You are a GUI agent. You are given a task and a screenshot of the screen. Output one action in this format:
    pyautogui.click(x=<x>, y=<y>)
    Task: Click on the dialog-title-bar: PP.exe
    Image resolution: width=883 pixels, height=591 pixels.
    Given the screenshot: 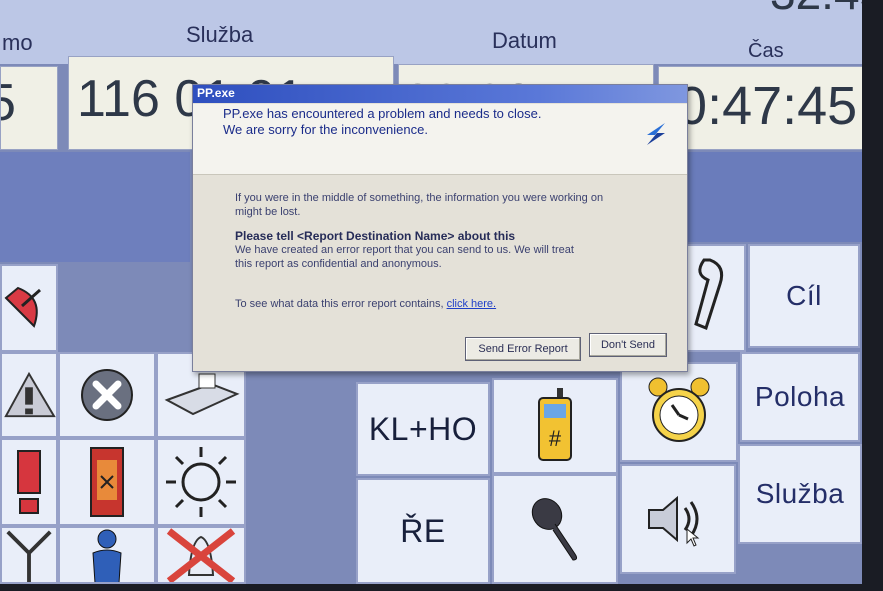 What is the action you would take?
    pyautogui.click(x=440, y=94)
    